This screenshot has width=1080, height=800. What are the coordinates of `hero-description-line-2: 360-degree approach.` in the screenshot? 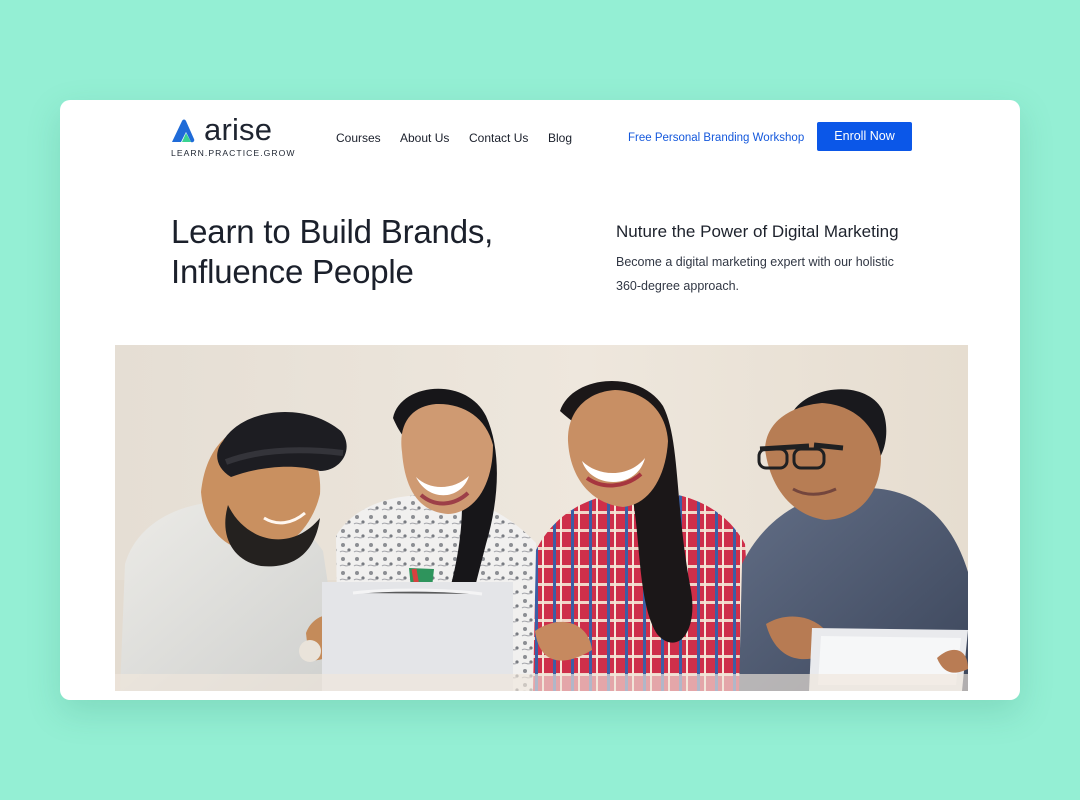 It's located at (678, 286).